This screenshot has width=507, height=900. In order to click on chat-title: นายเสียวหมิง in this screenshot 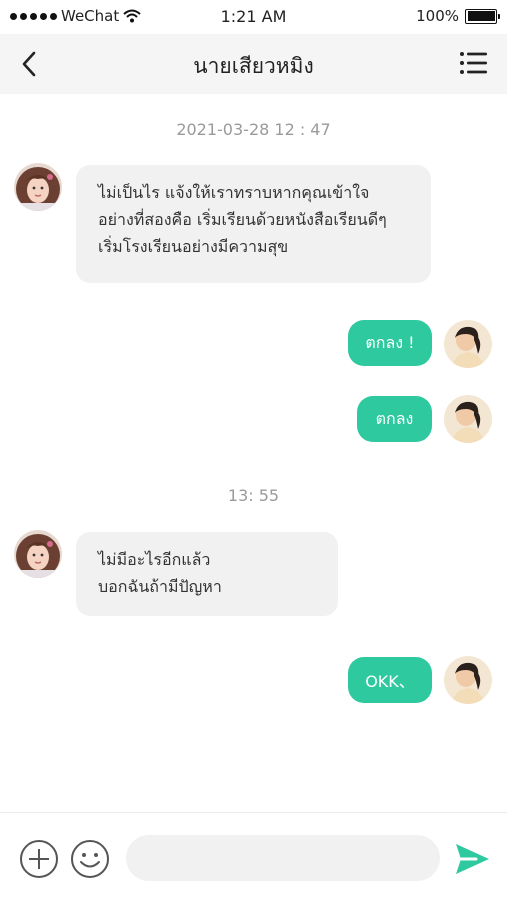, I will do `click(253, 66)`.